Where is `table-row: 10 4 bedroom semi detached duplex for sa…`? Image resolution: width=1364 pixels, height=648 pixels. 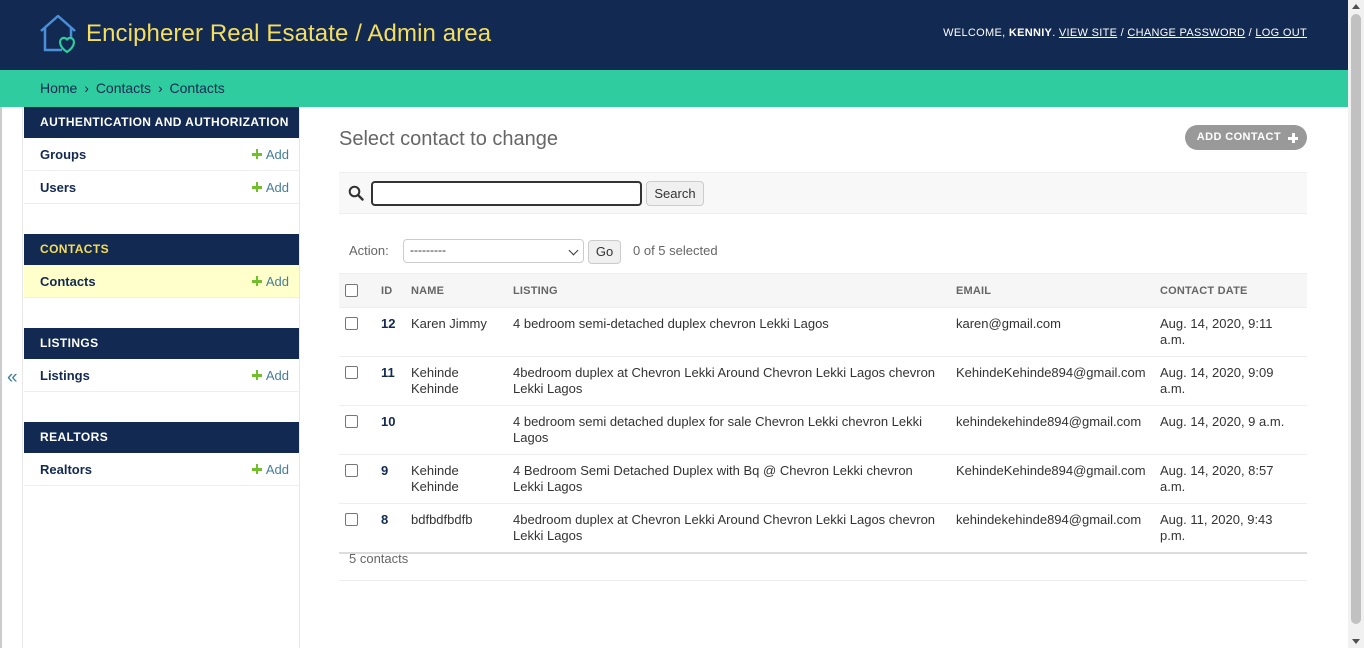
table-row: 10 4 bedroom semi detached duplex for sa… is located at coordinates (823, 430).